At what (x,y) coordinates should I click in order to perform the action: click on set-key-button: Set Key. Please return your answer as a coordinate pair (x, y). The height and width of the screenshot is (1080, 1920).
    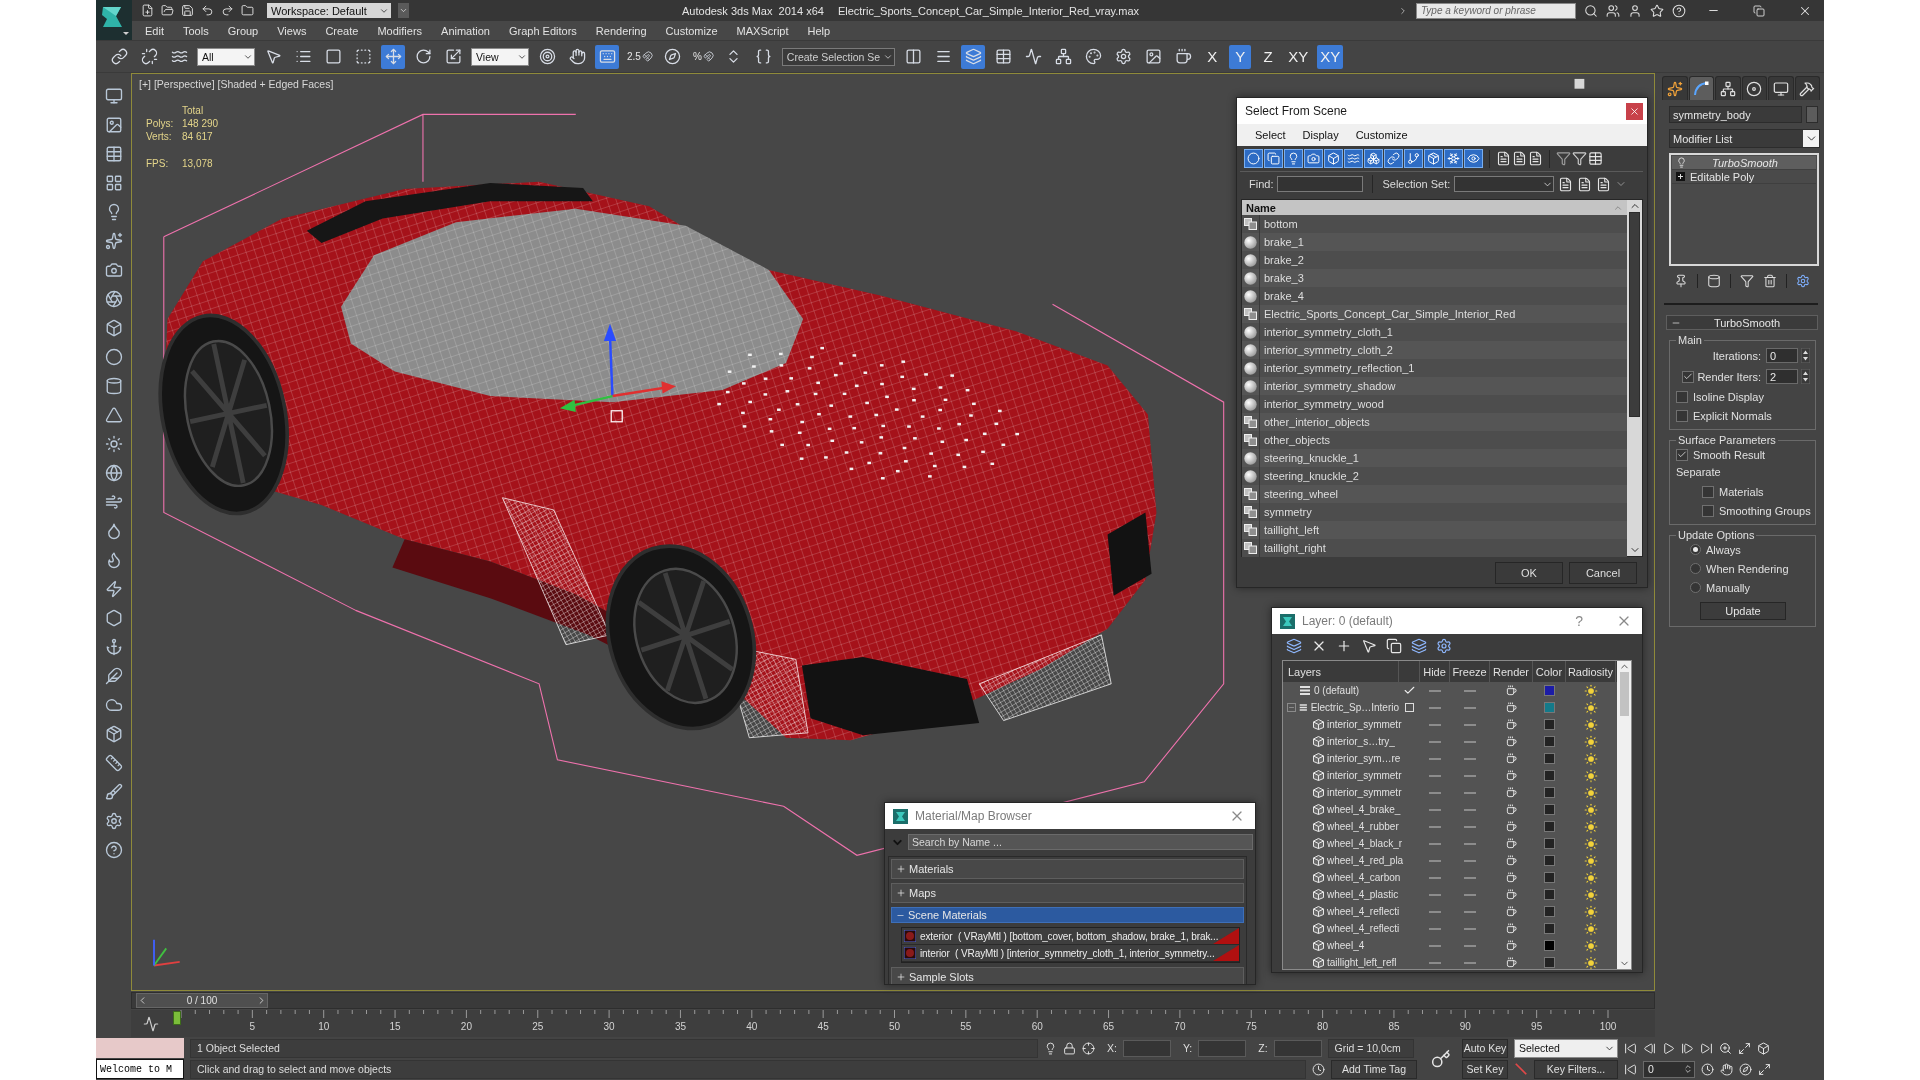
    Looking at the image, I should click on (1485, 1069).